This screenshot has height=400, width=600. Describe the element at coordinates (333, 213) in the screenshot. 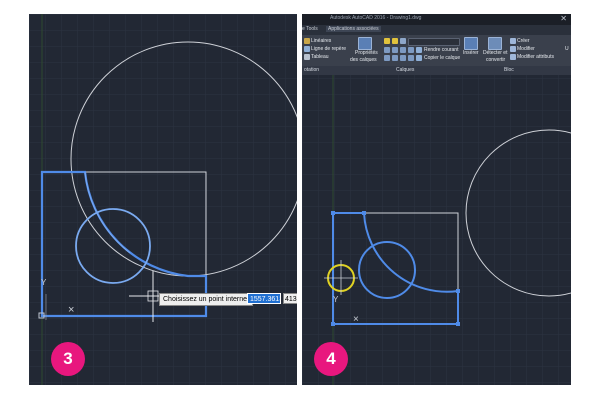

I see `grip-top-left` at that location.